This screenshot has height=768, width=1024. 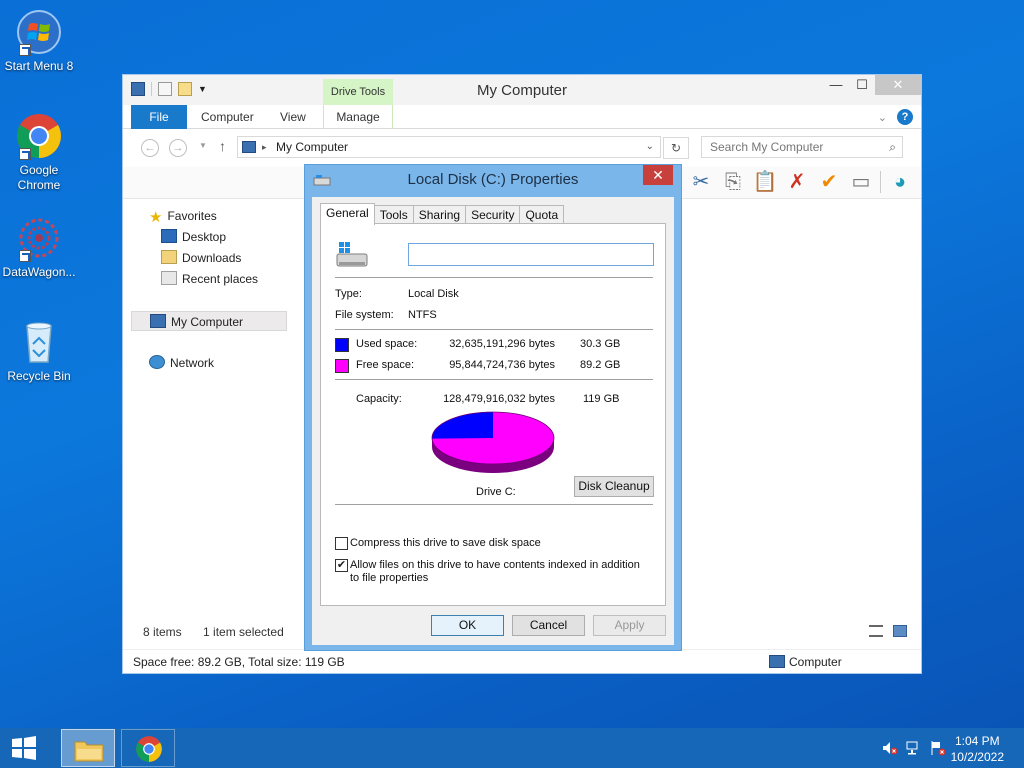 What do you see at coordinates (347, 214) in the screenshot?
I see `tab-general: General` at bounding box center [347, 214].